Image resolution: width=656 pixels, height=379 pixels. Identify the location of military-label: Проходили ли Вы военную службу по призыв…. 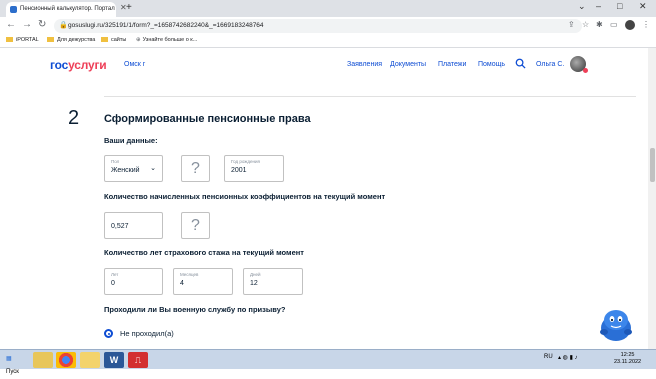
(195, 309).